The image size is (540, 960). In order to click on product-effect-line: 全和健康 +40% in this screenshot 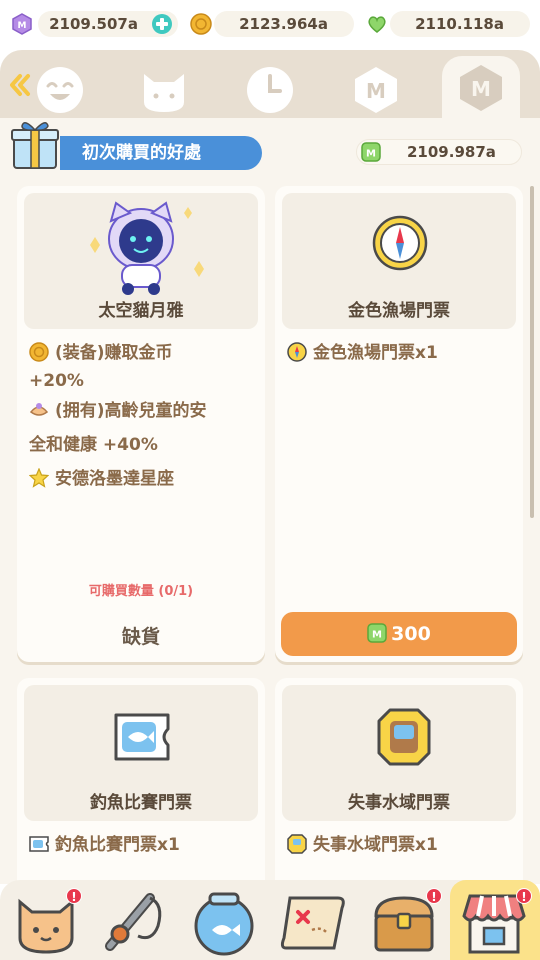, I will do `click(93, 445)`.